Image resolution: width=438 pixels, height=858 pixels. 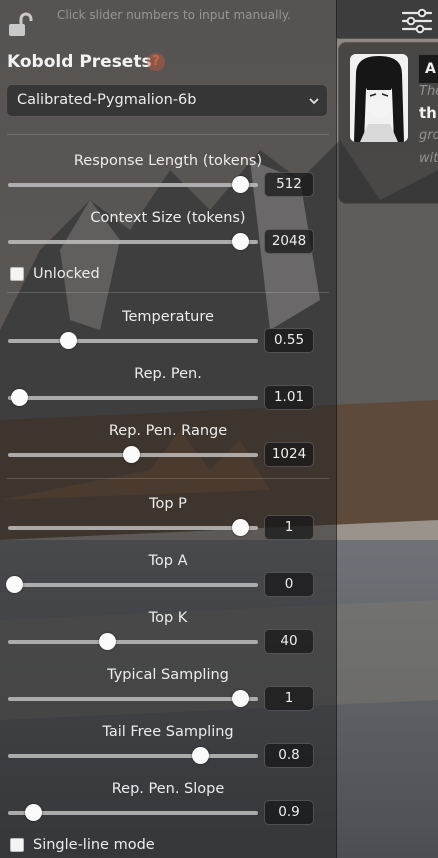 I want to click on tail-free-sampling-label: Tail Free Sampling, so click(x=168, y=732).